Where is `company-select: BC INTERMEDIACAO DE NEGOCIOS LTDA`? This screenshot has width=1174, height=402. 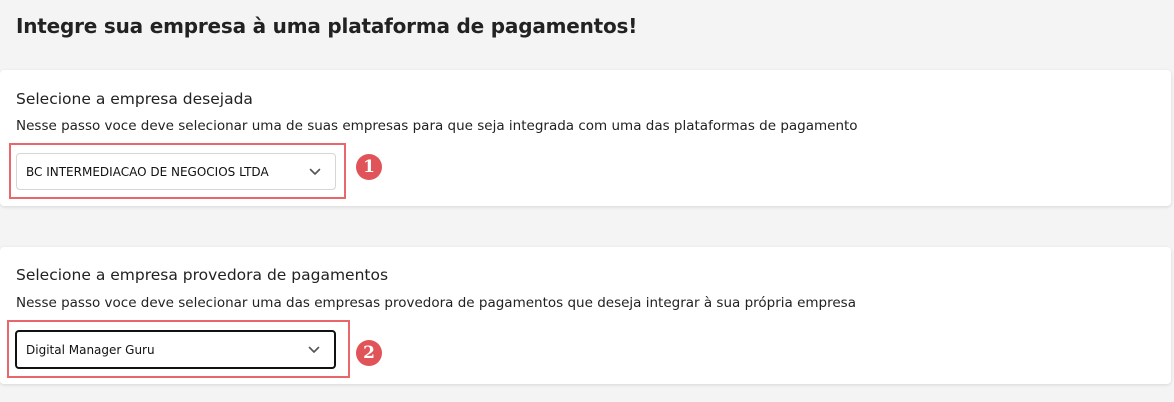
company-select: BC INTERMEDIACAO DE NEGOCIOS LTDA is located at coordinates (176, 171).